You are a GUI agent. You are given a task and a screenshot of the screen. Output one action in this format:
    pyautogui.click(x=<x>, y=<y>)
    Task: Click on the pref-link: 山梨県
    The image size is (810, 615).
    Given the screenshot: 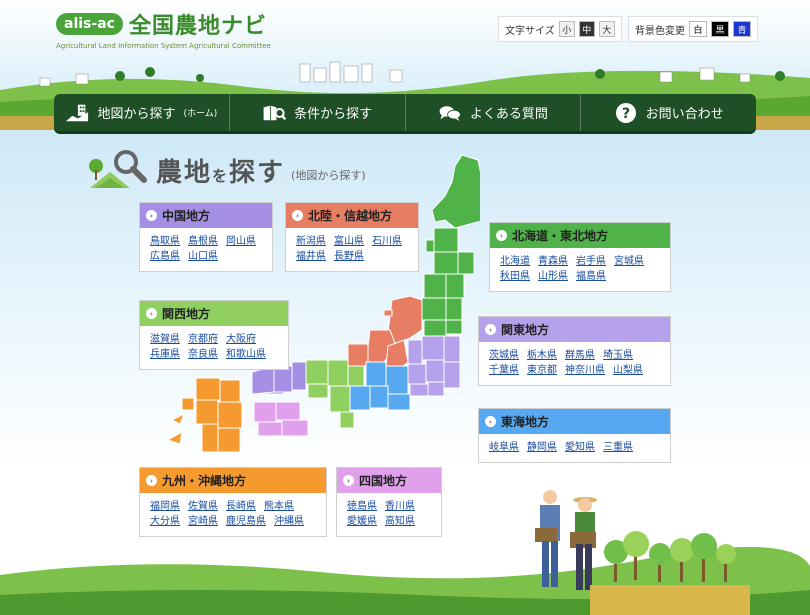 What is the action you would take?
    pyautogui.click(x=628, y=370)
    